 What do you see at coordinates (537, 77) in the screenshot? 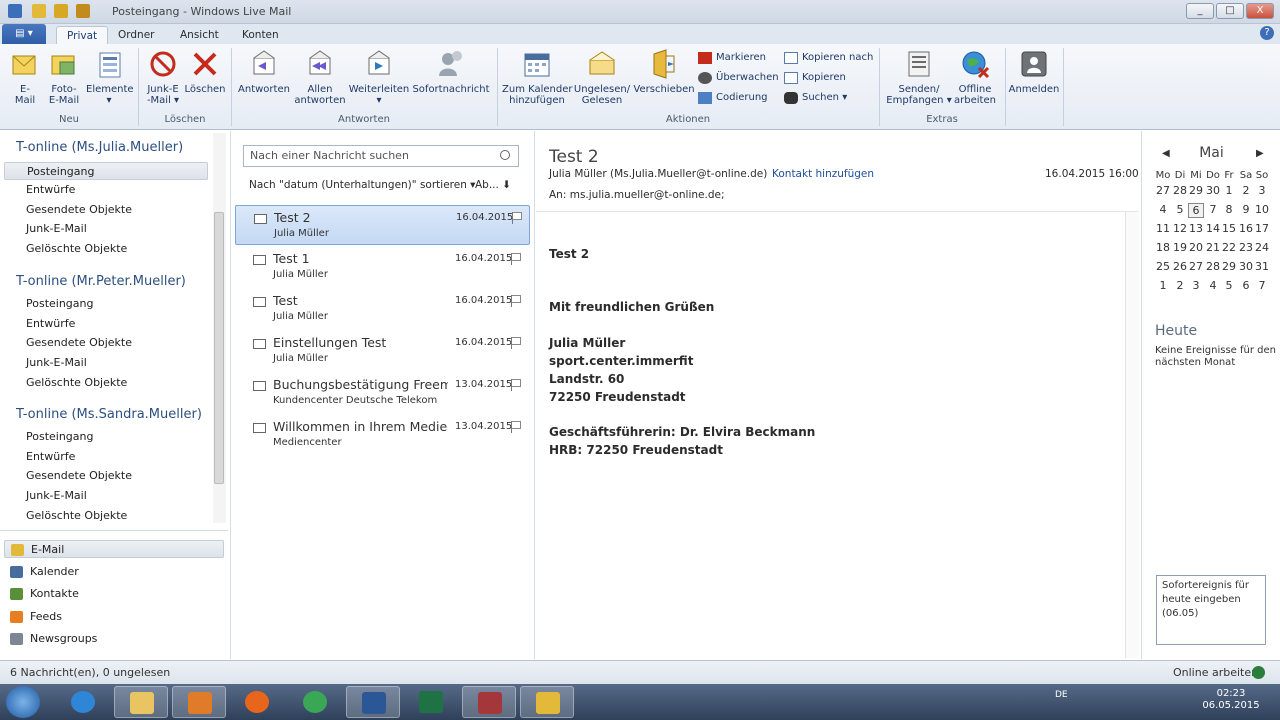
I see `add-to-calendar-button: Zum Kalender hinzufügen` at bounding box center [537, 77].